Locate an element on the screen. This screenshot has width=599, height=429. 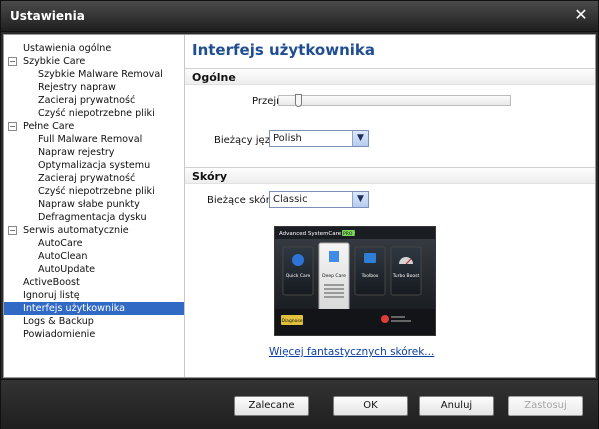
tree-item-label: Optymalizacja systemu is located at coordinates (94, 165).